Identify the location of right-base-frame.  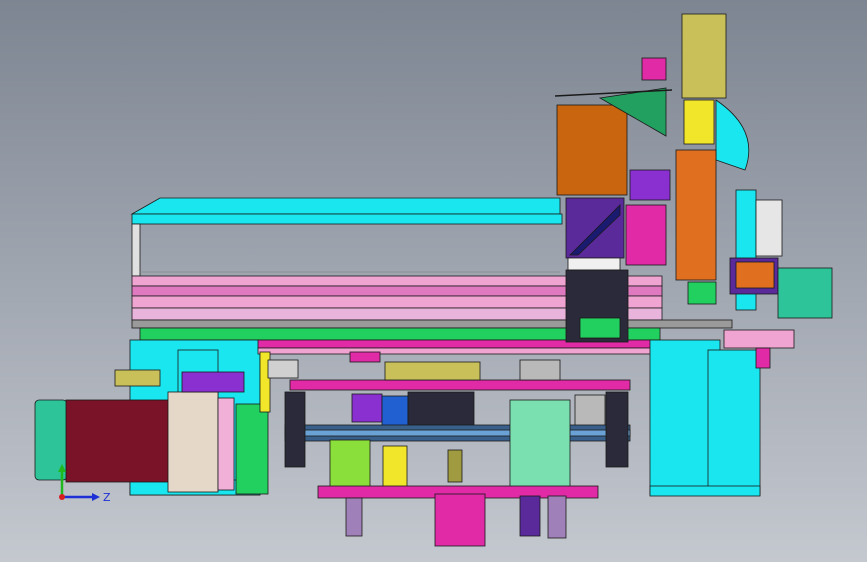
(705, 418).